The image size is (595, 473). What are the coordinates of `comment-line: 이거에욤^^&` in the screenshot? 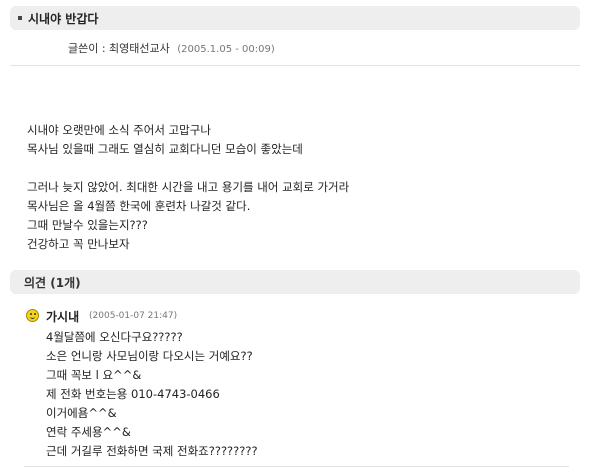 It's located at (81, 413).